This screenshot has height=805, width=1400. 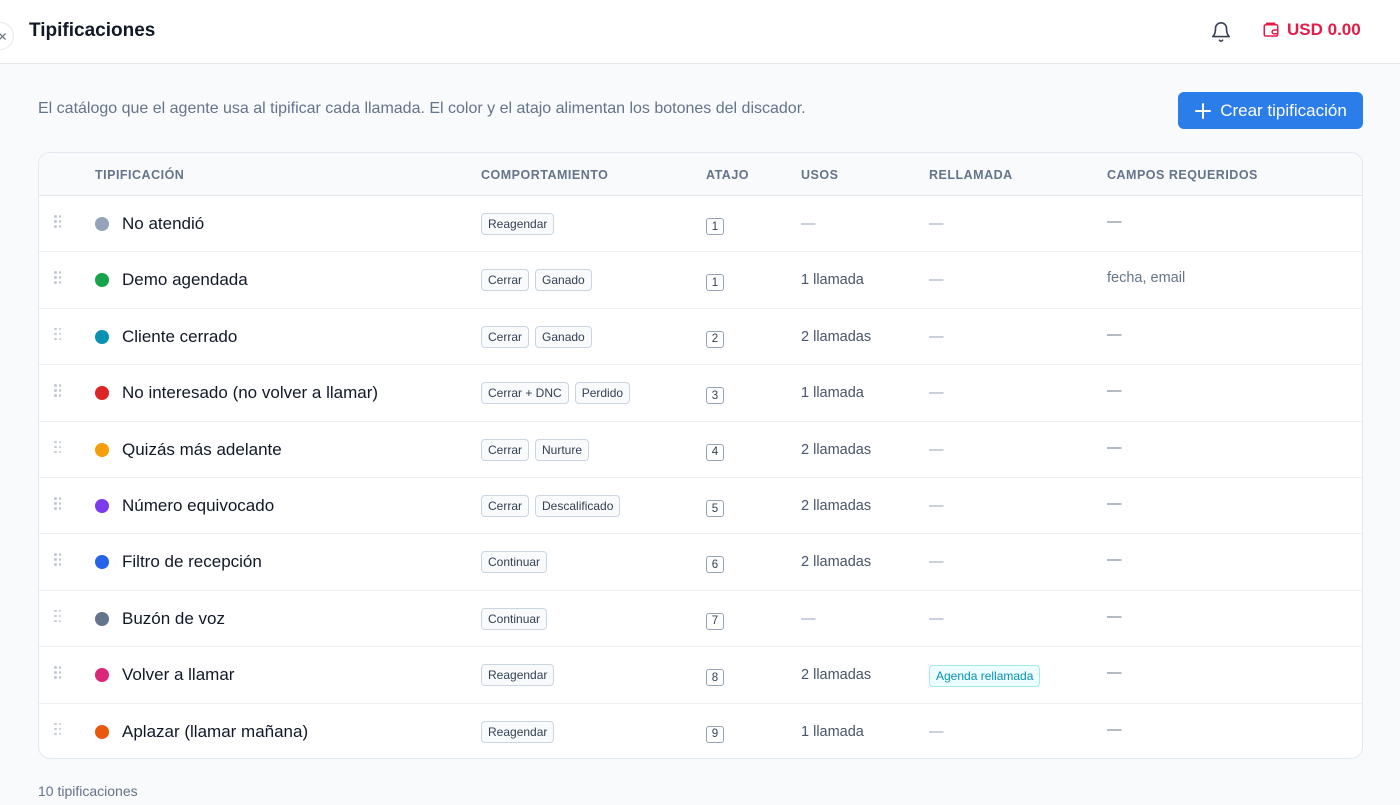 I want to click on shortcut-key: 5, so click(x=715, y=508).